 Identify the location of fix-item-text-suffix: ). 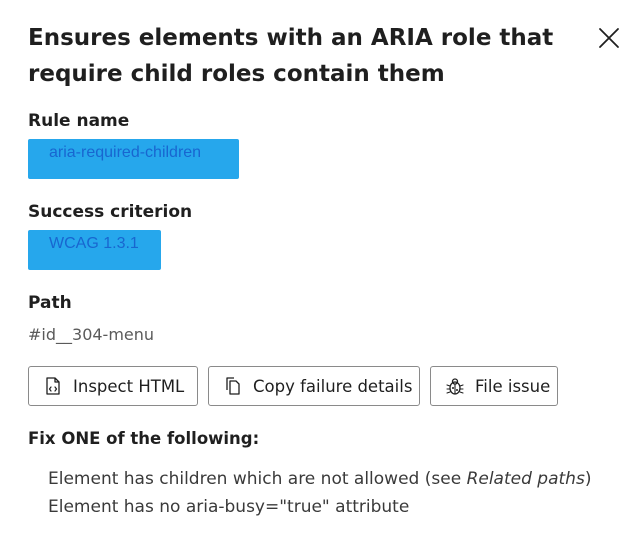
(588, 479).